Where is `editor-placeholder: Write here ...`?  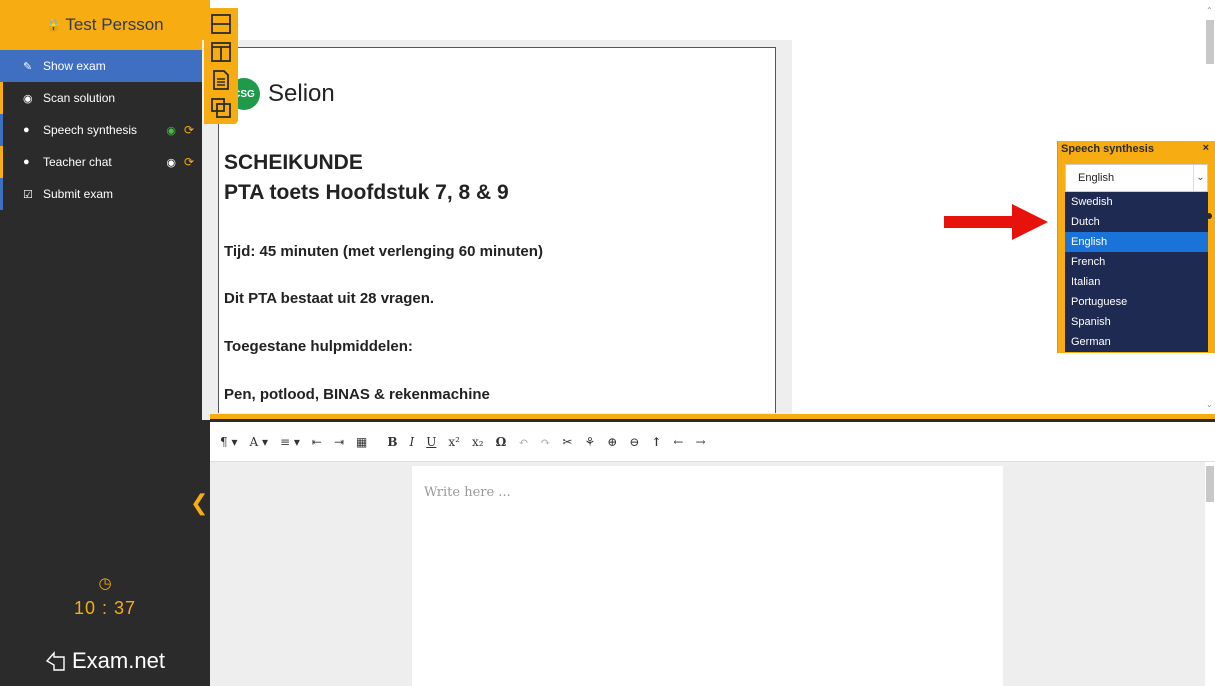 editor-placeholder: Write here ... is located at coordinates (467, 492).